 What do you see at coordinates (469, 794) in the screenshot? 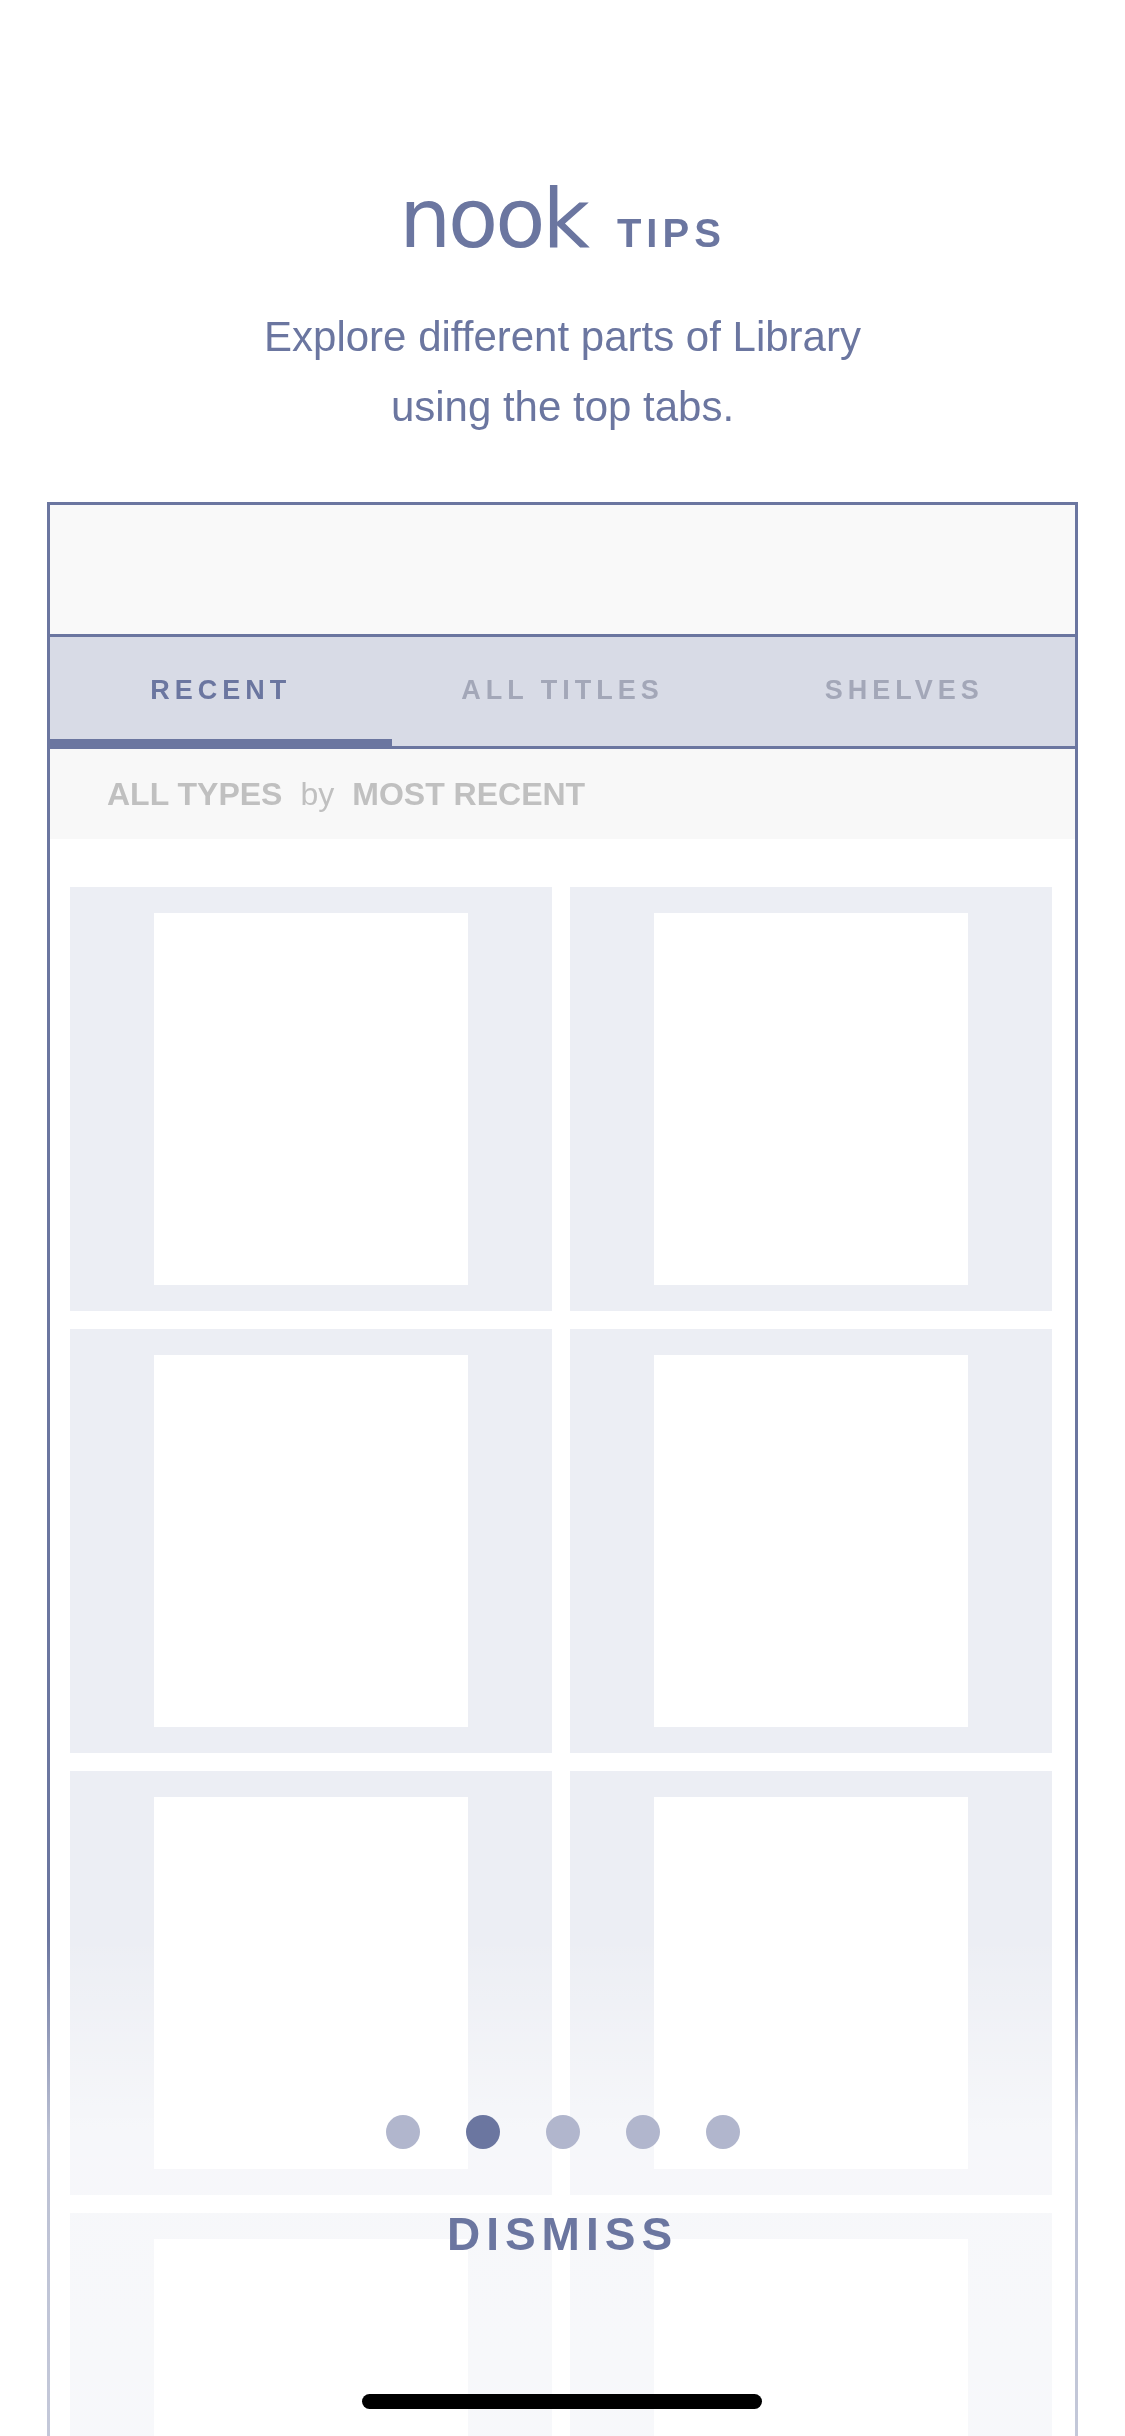
I see `sort-filter: MOST RECENT` at bounding box center [469, 794].